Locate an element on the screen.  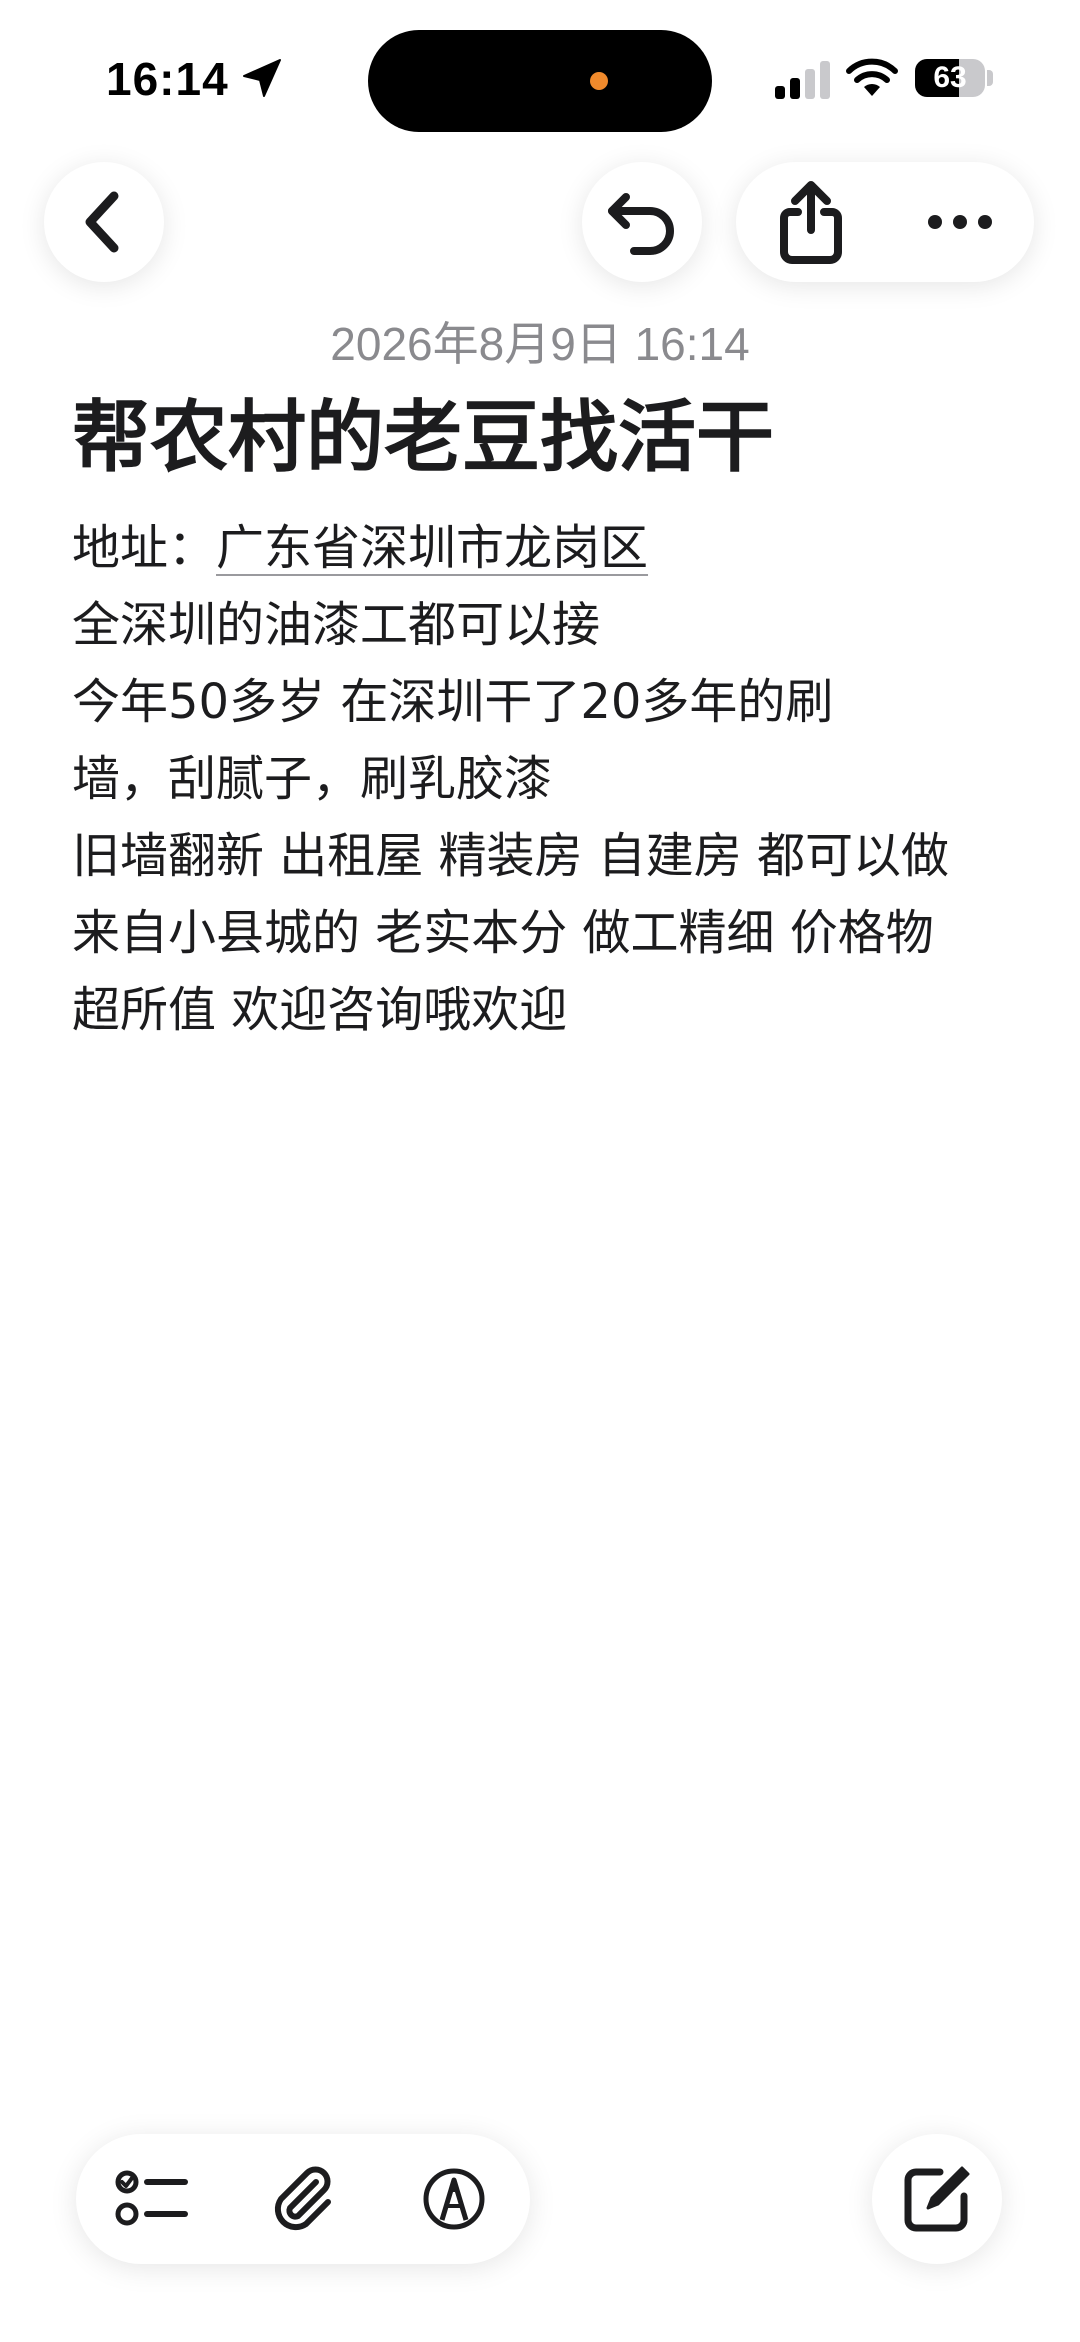
chevron-left-icon is located at coordinates (102, 222).